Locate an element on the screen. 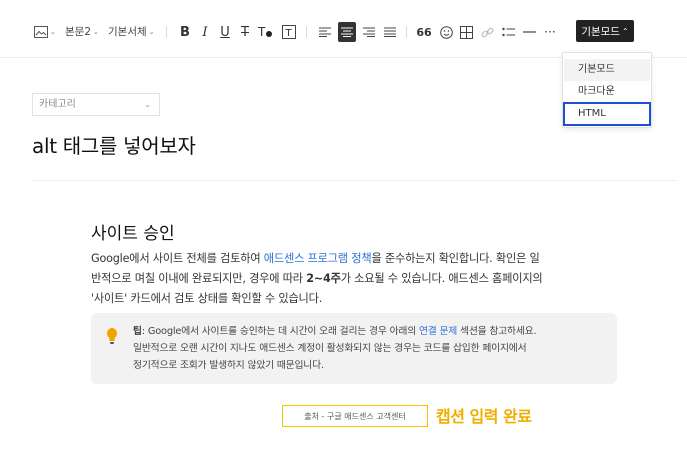 This screenshot has height=462, width=687. policy-link: 애드센스 프로그램 정책 is located at coordinates (318, 258).